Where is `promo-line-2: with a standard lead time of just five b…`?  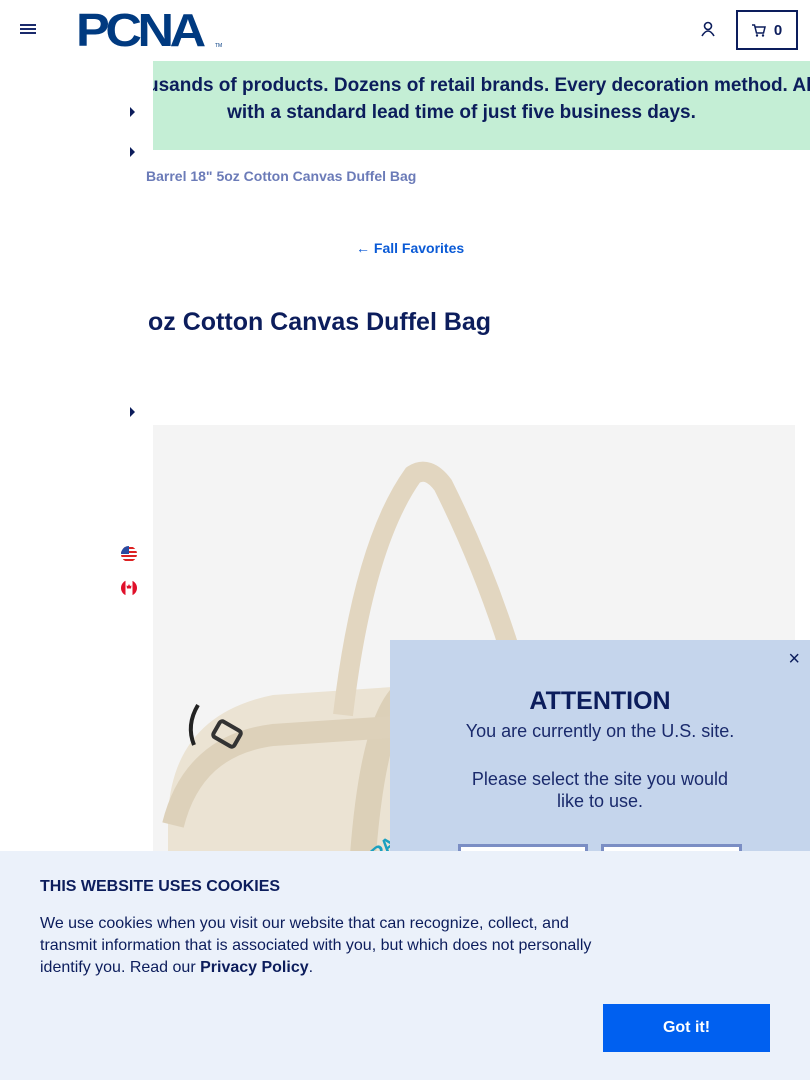
promo-line-2: with a standard lead time of just five b… is located at coordinates (461, 112).